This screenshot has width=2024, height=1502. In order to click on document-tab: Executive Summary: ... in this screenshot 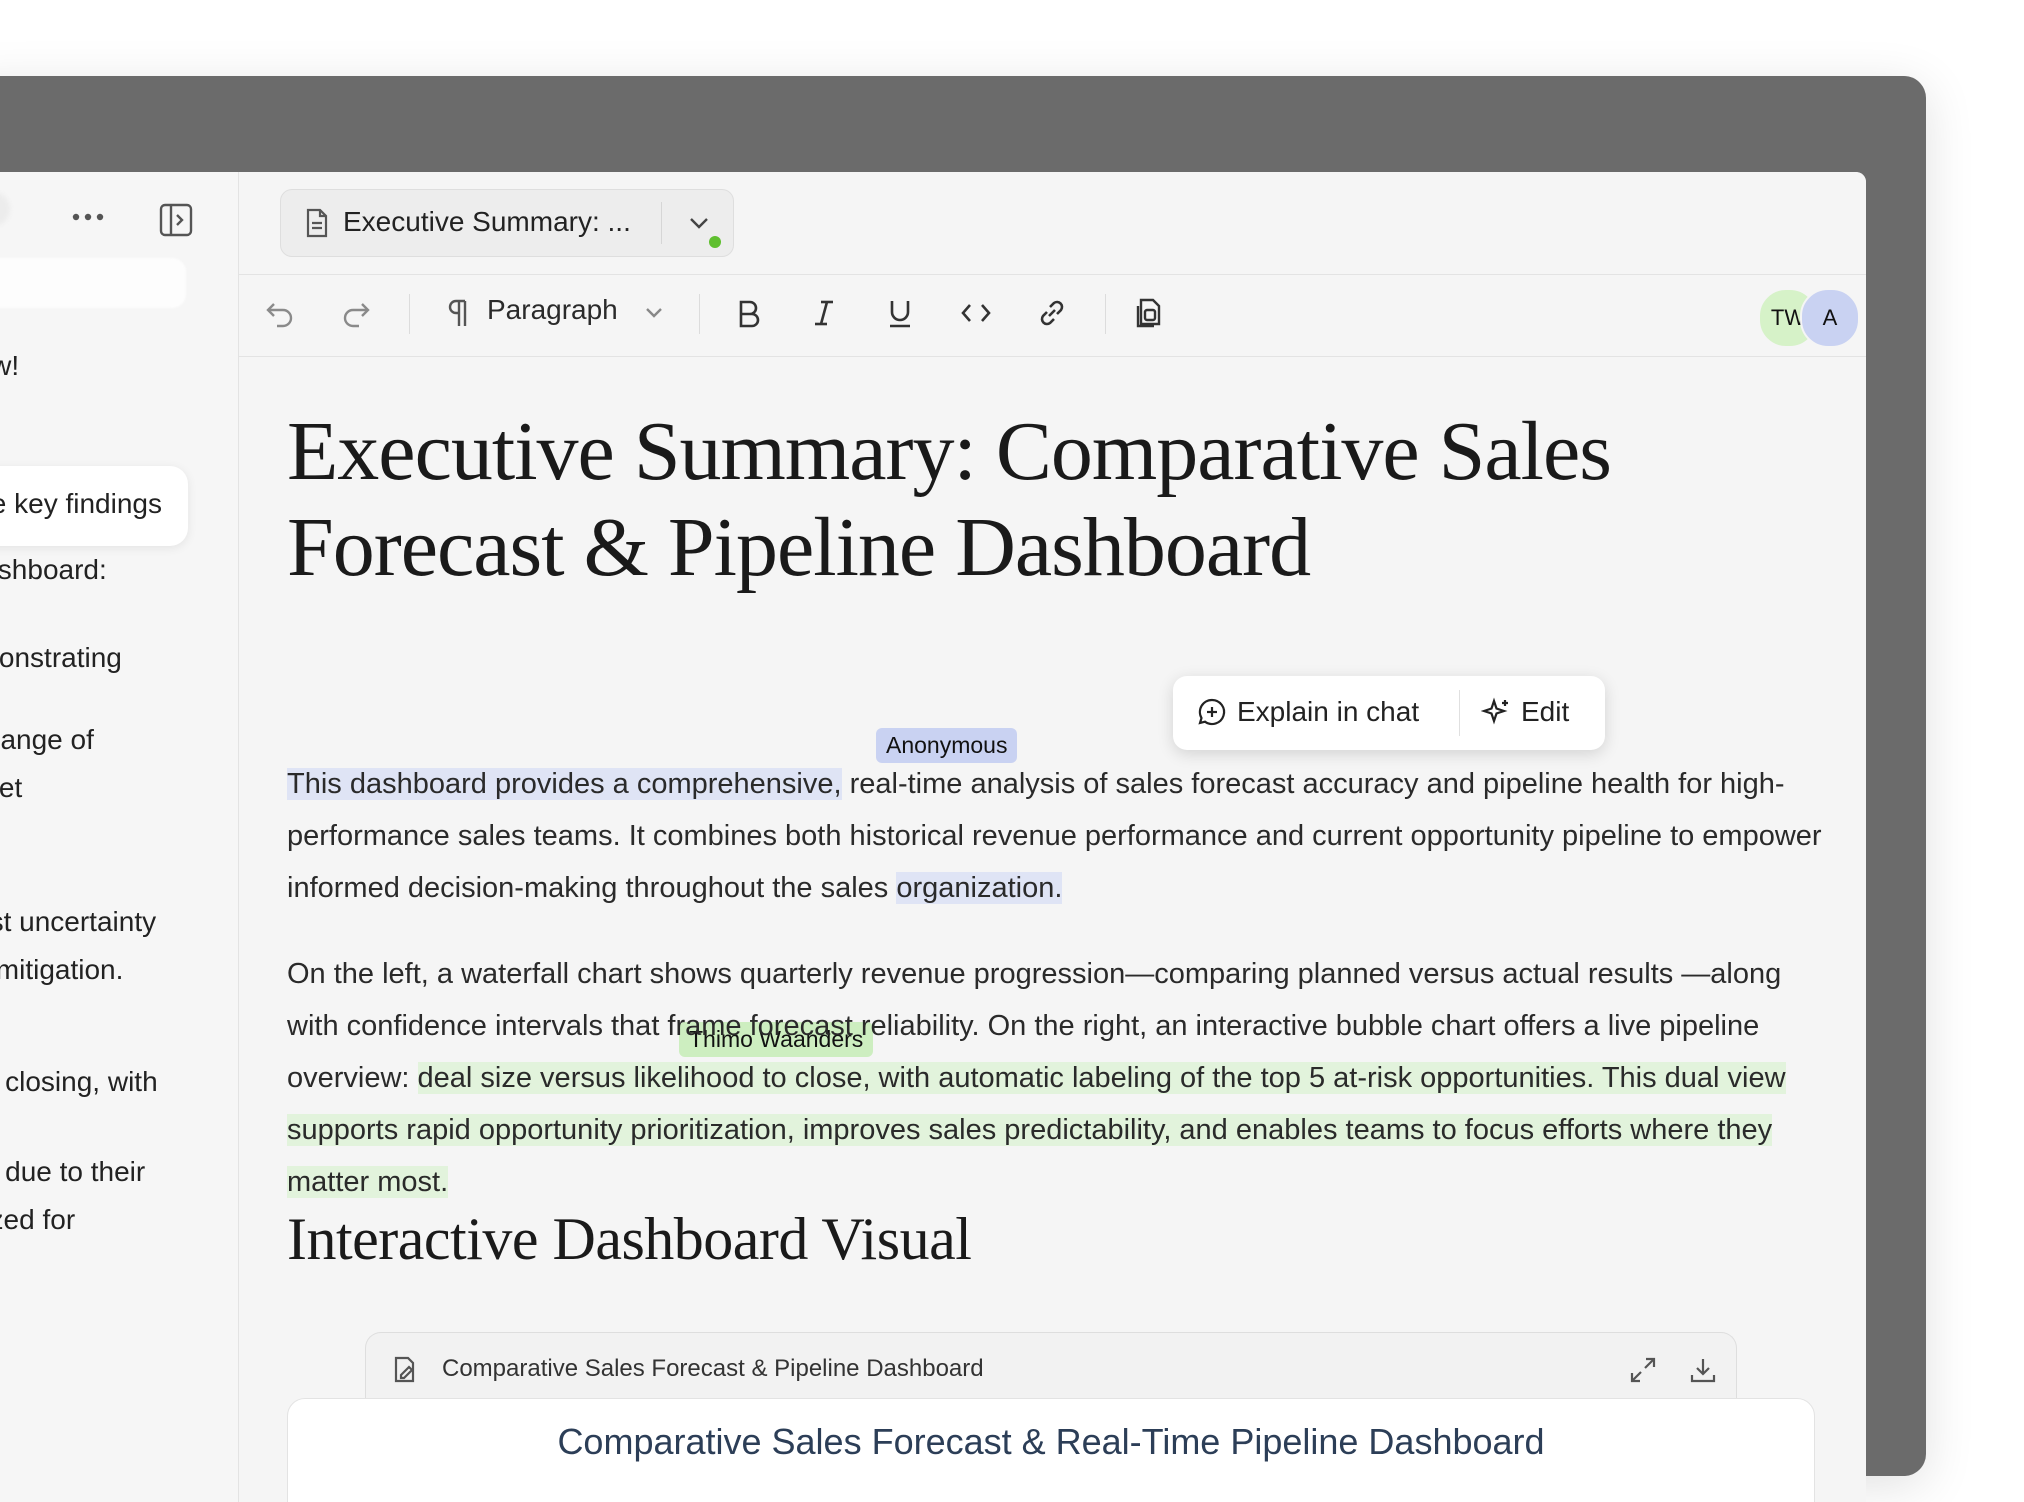, I will do `click(507, 223)`.